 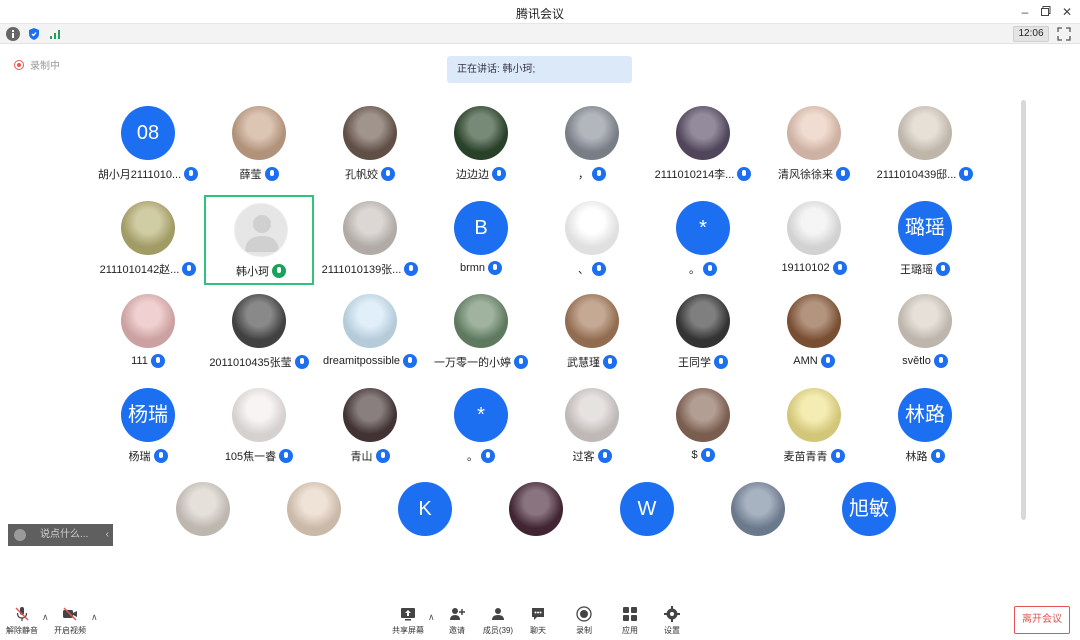 I want to click on participant-tile: 孔帆姣, so click(x=370, y=145).